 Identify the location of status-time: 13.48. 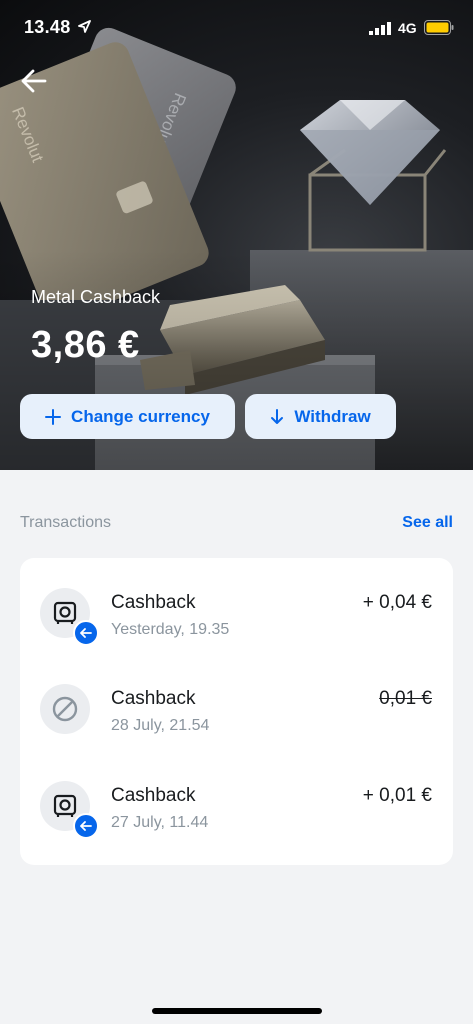
(47, 27).